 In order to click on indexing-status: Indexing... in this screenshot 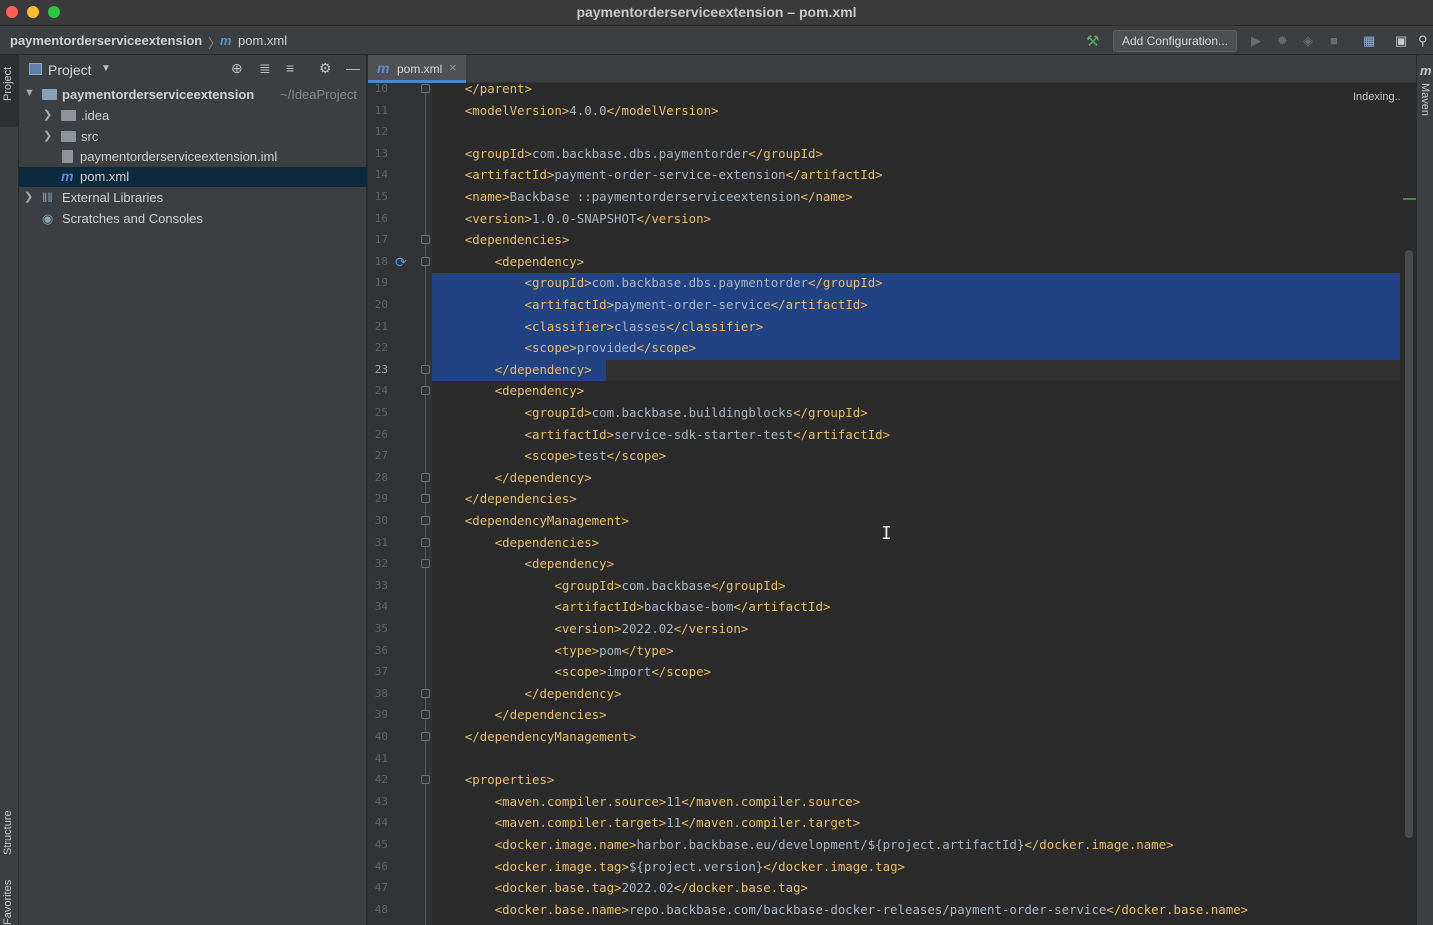, I will do `click(1378, 97)`.